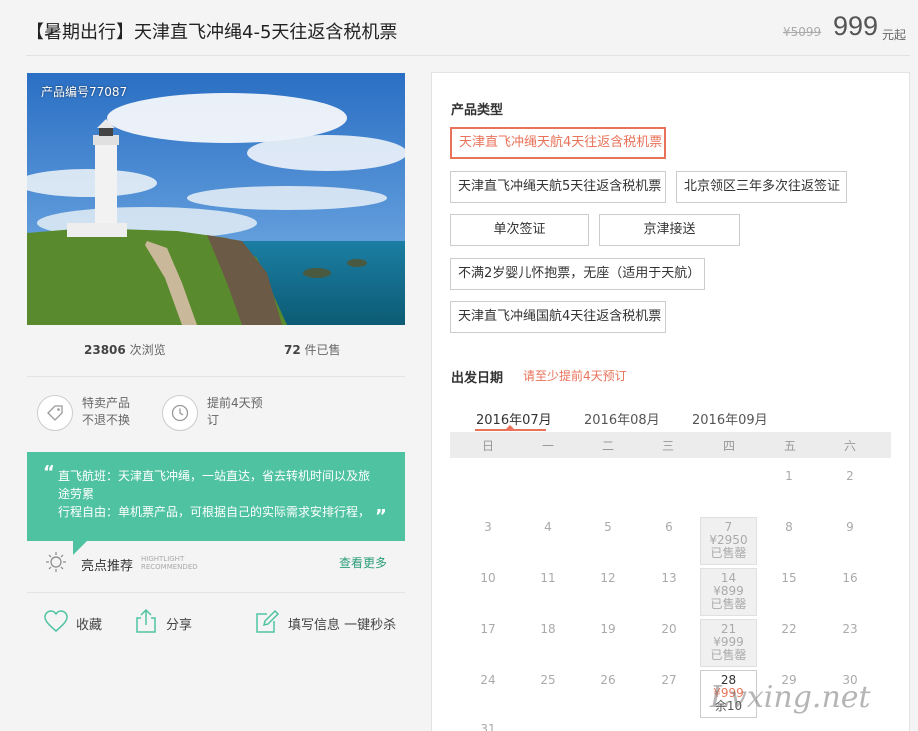 Image resolution: width=918 pixels, height=731 pixels. What do you see at coordinates (84, 92) in the screenshot?
I see `product-number: 产品编号77087` at bounding box center [84, 92].